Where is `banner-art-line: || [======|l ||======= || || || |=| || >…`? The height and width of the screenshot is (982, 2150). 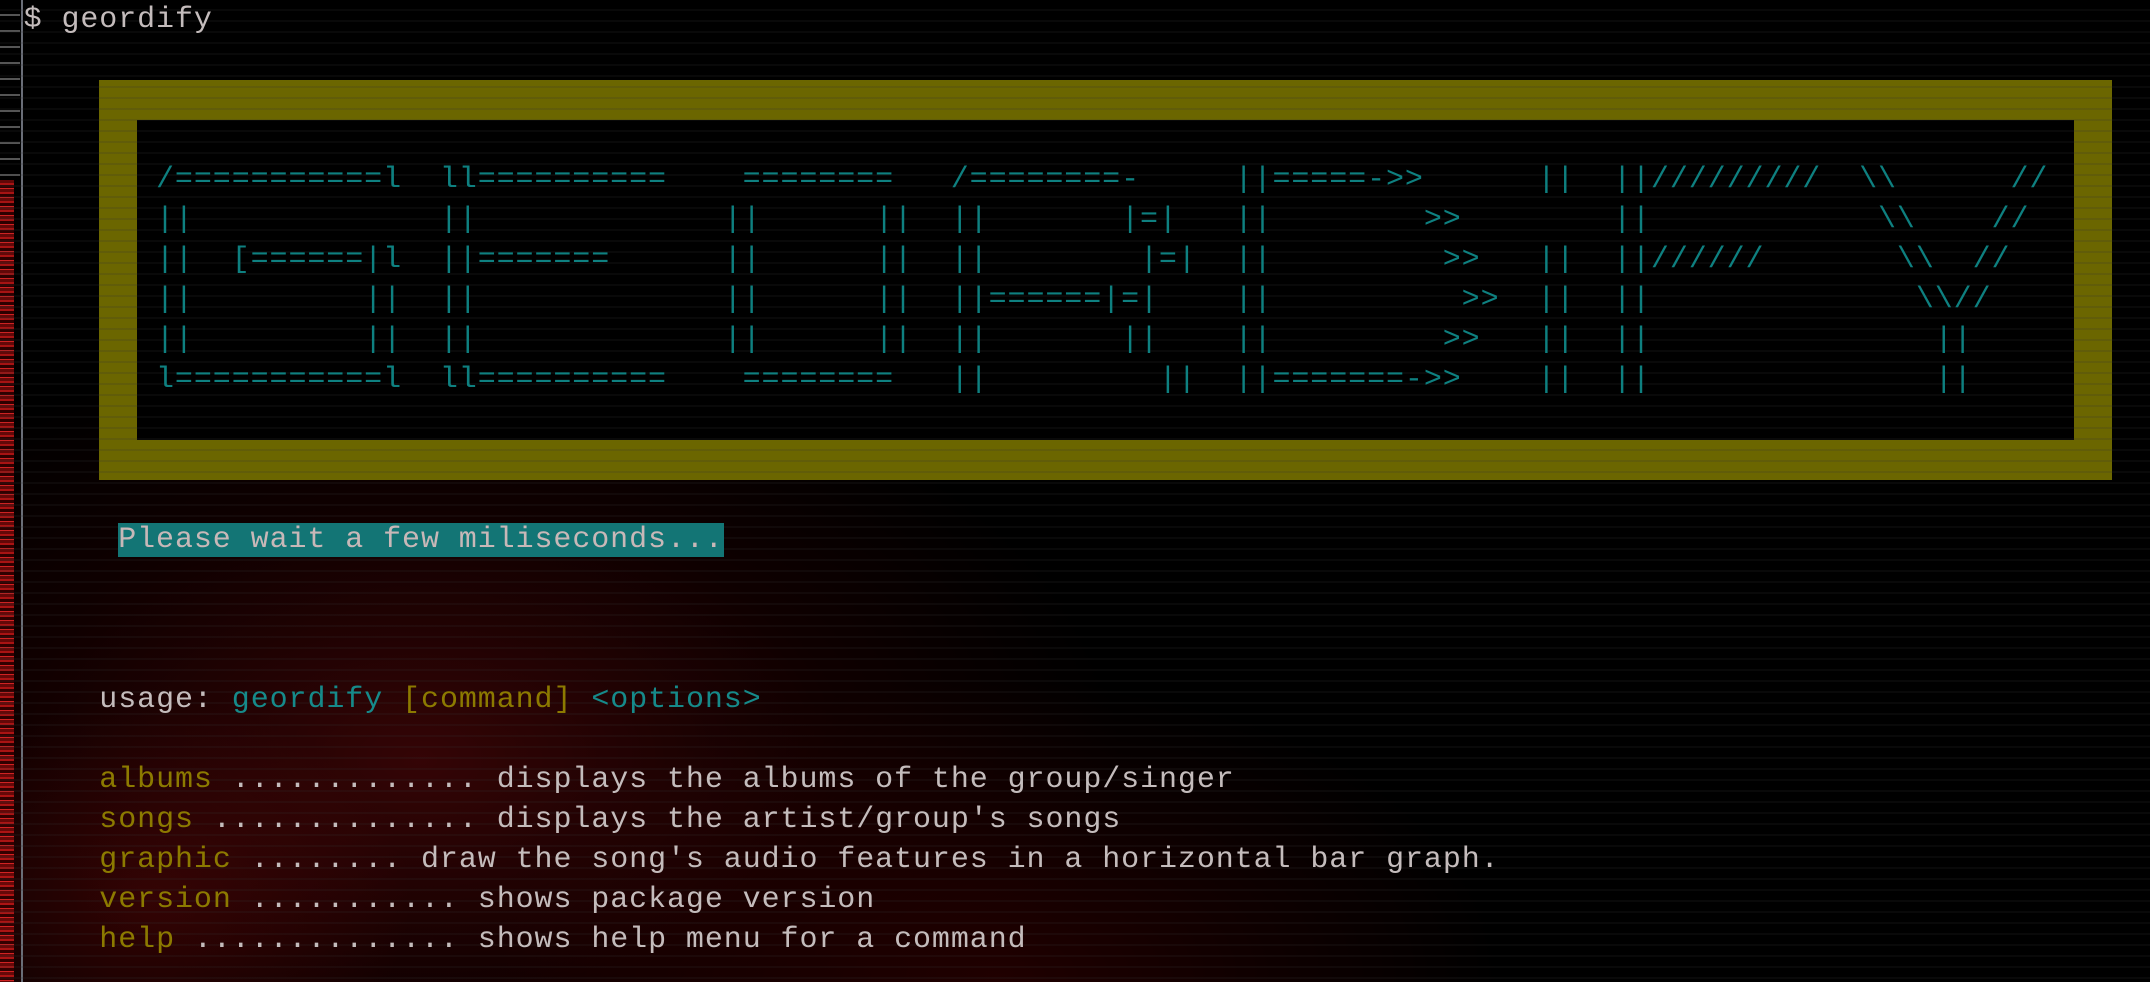
banner-art-line: || [======|l ||======= || || || |=| || >… is located at coordinates (1083, 260).